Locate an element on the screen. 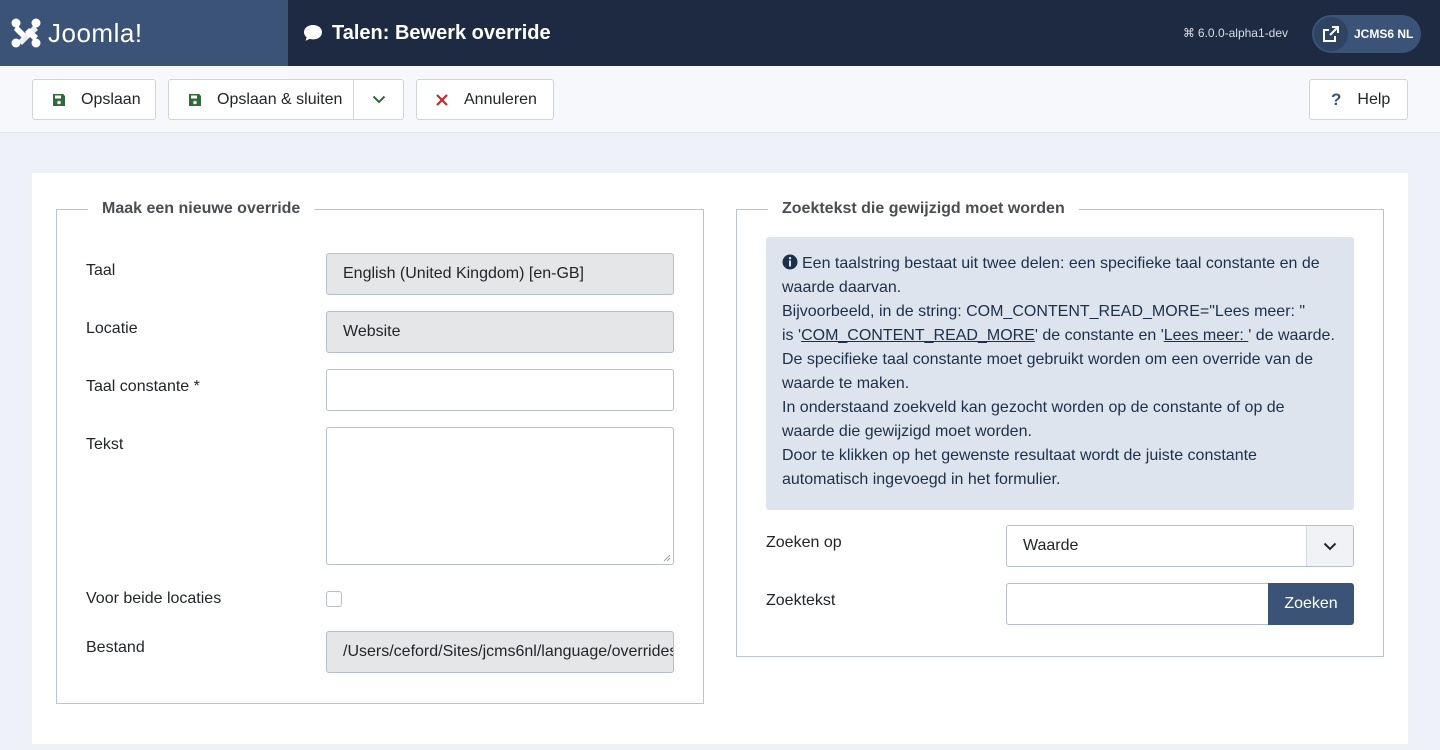  view-site-button: JCMS6 NL is located at coordinates (1366, 34).